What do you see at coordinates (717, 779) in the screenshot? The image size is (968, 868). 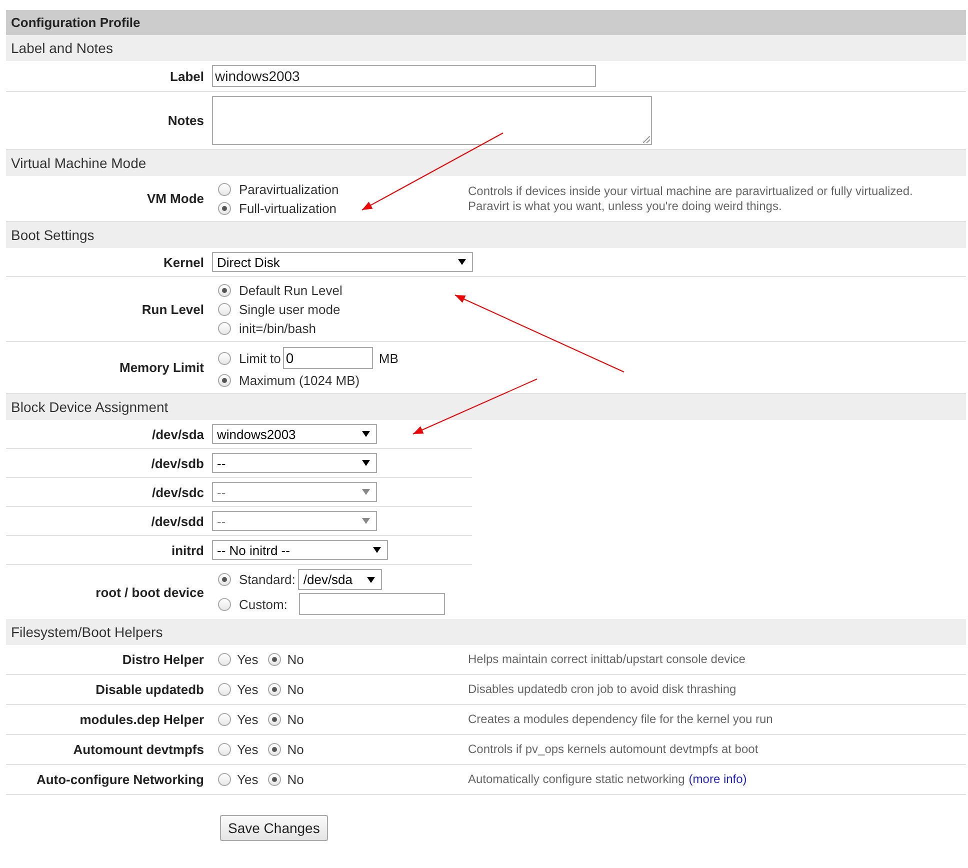 I see `more-info-link: (more info)` at bounding box center [717, 779].